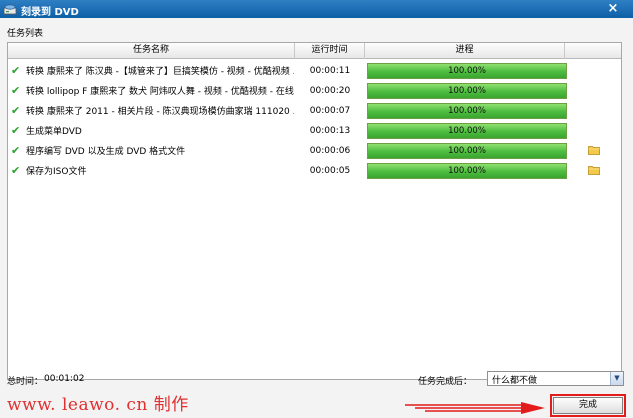  Describe the element at coordinates (25, 34) in the screenshot. I see `task-list-label: 任务列表` at that location.